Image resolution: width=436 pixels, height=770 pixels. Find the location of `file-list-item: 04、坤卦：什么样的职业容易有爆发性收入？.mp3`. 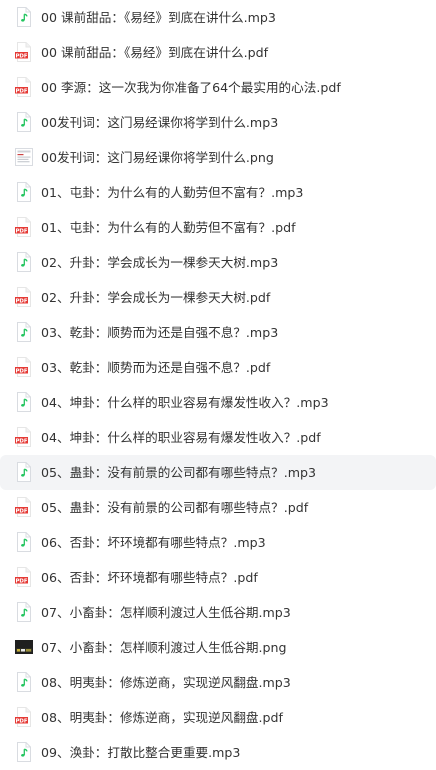

file-list-item: 04、坤卦：什么样的职业容易有爆发性收入？.mp3 is located at coordinates (218, 402).